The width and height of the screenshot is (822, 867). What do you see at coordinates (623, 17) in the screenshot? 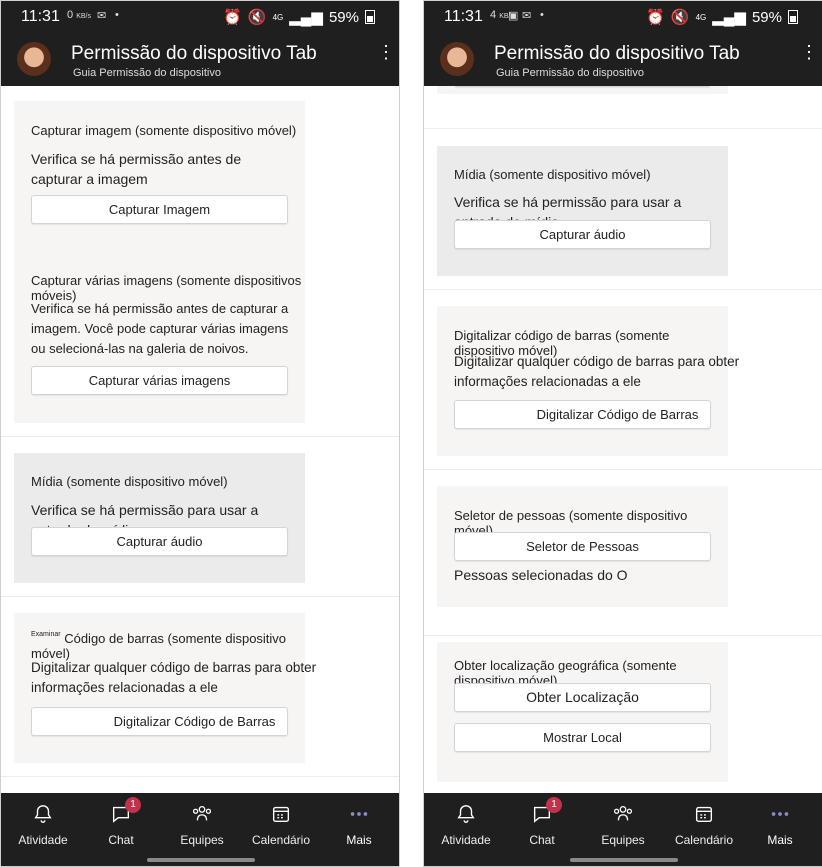
I see `status-bar: 11:31 4 KB/s ▣ ✉ • ⏰ 🔇 4G ▂▄▆ 59%` at bounding box center [623, 17].